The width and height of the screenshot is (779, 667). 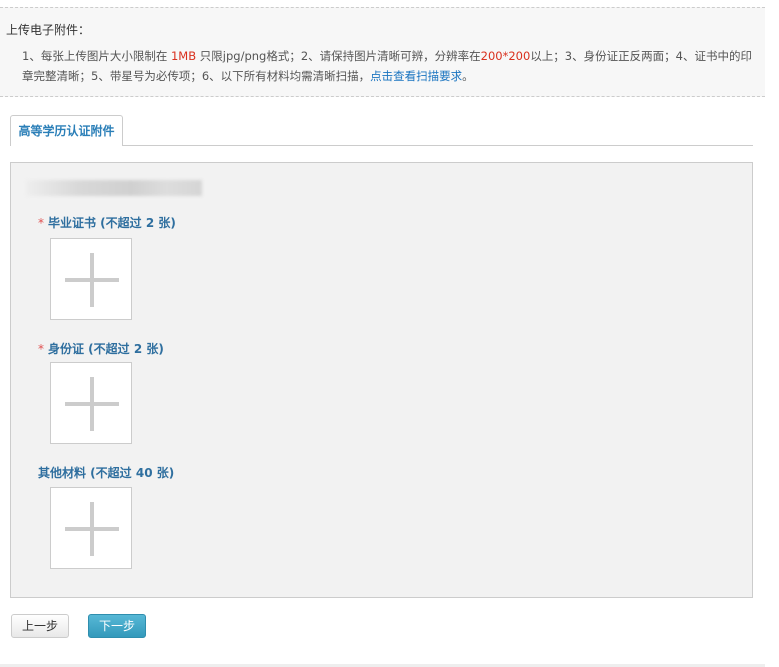 I want to click on label-text: 其他材料 (不超过 40 张), so click(x=106, y=473).